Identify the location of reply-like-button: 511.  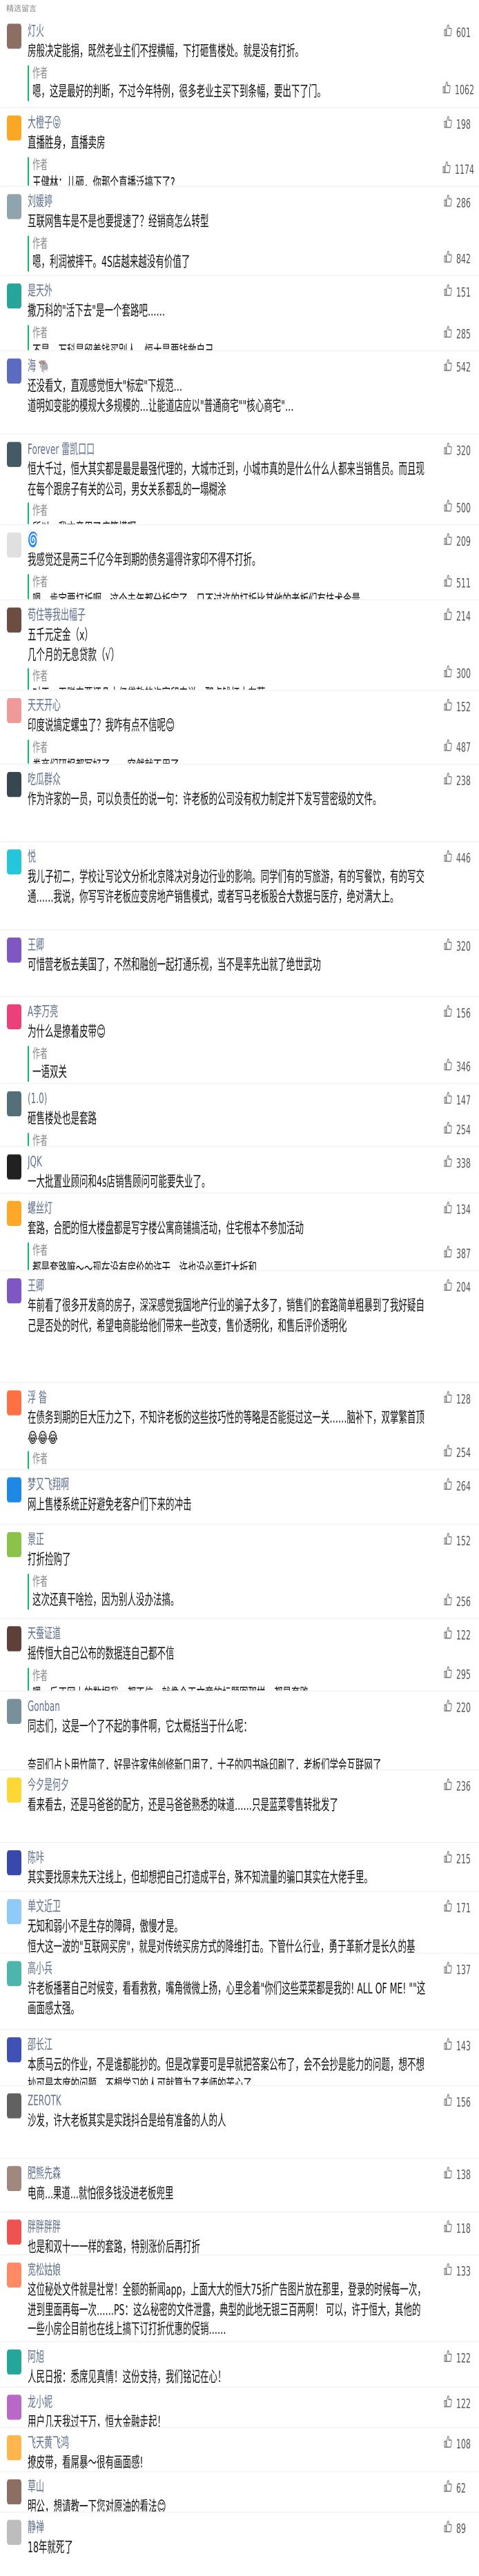
(452, 582).